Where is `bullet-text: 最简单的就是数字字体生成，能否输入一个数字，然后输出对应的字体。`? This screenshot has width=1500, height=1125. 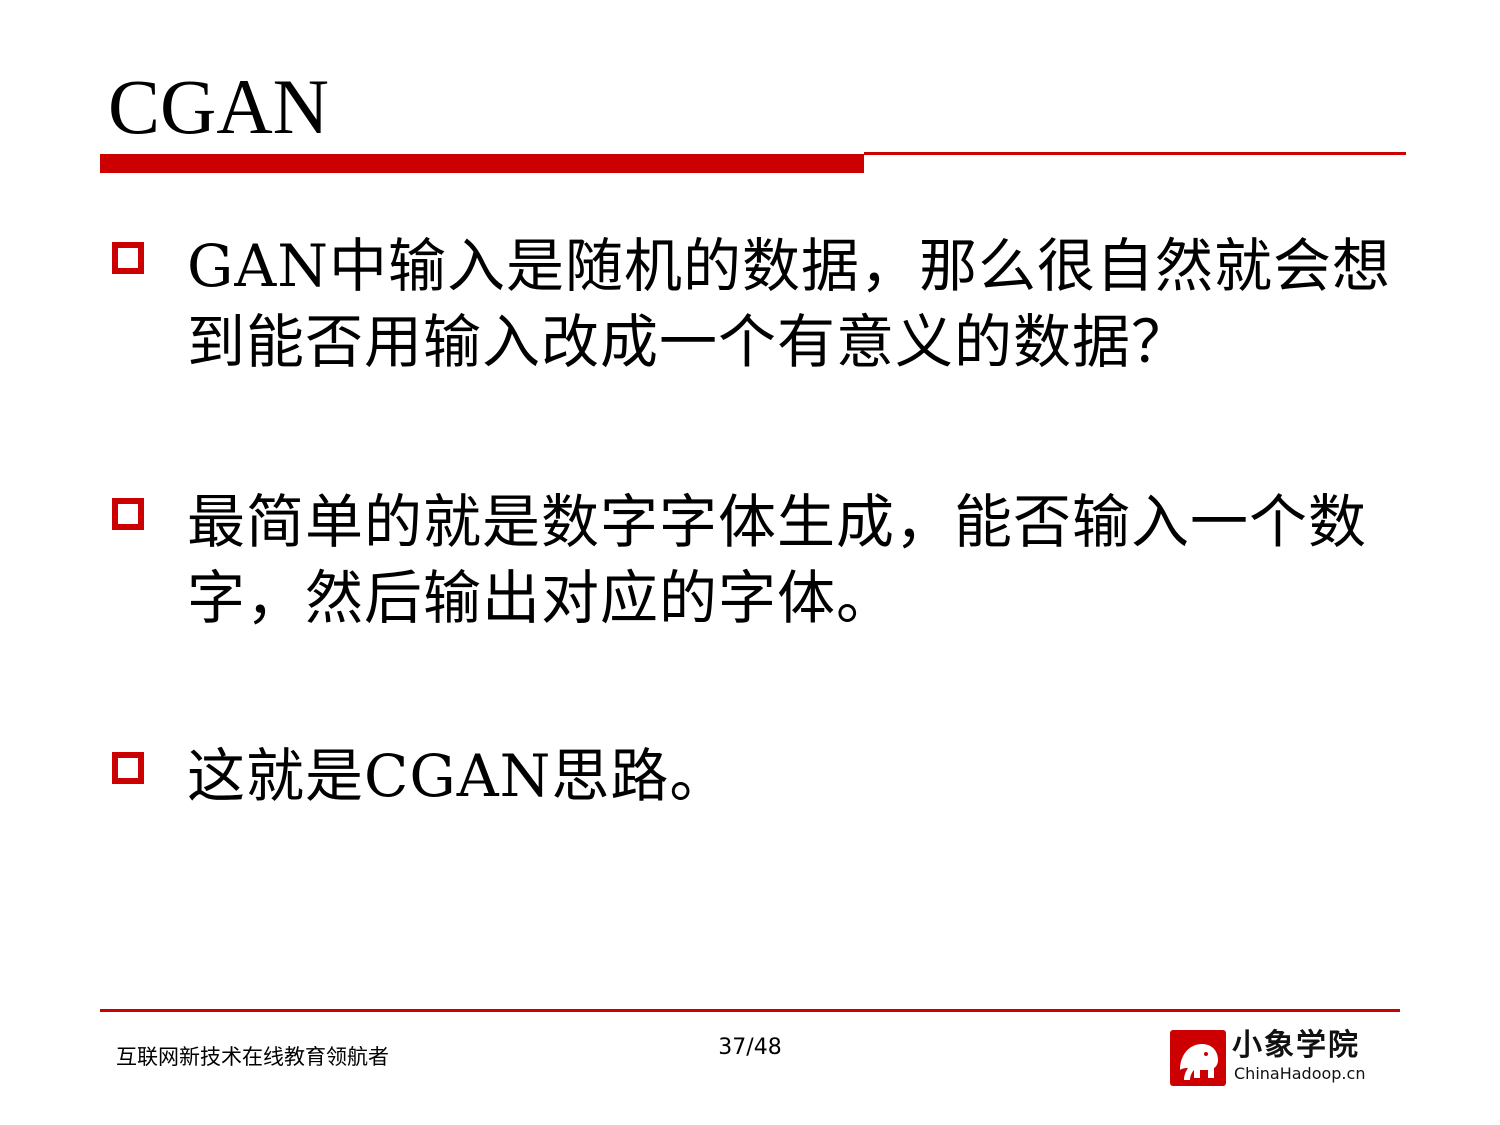 bullet-text: 最简单的就是数字字体生成，能否输入一个数字，然后输出对应的字体。 is located at coordinates (777, 560).